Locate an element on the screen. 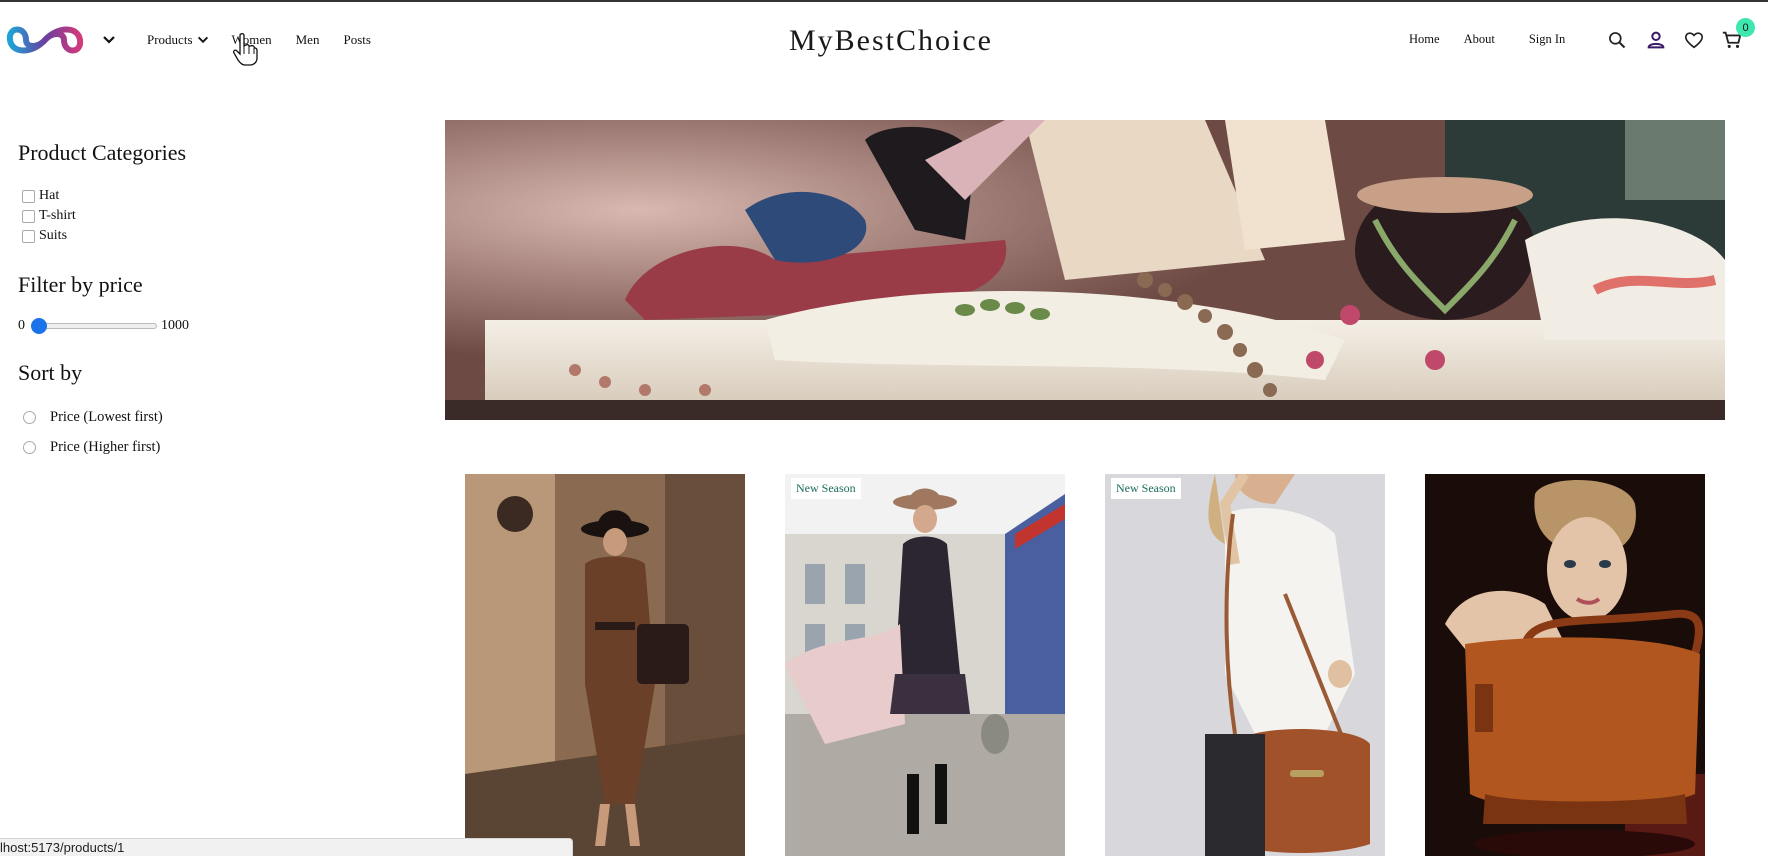  price-filter: 0 1000 is located at coordinates (198, 326).